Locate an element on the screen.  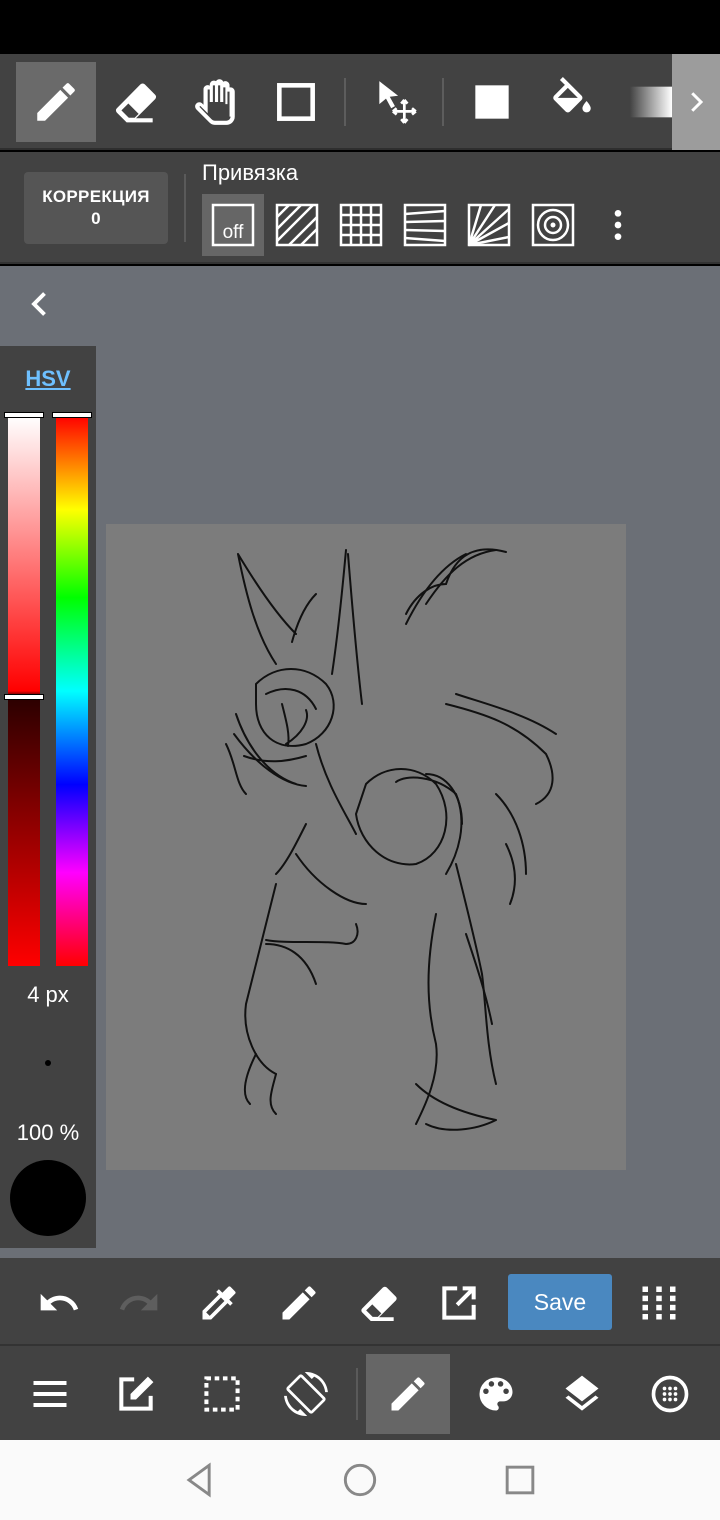
layers-icon is located at coordinates (582, 1393).